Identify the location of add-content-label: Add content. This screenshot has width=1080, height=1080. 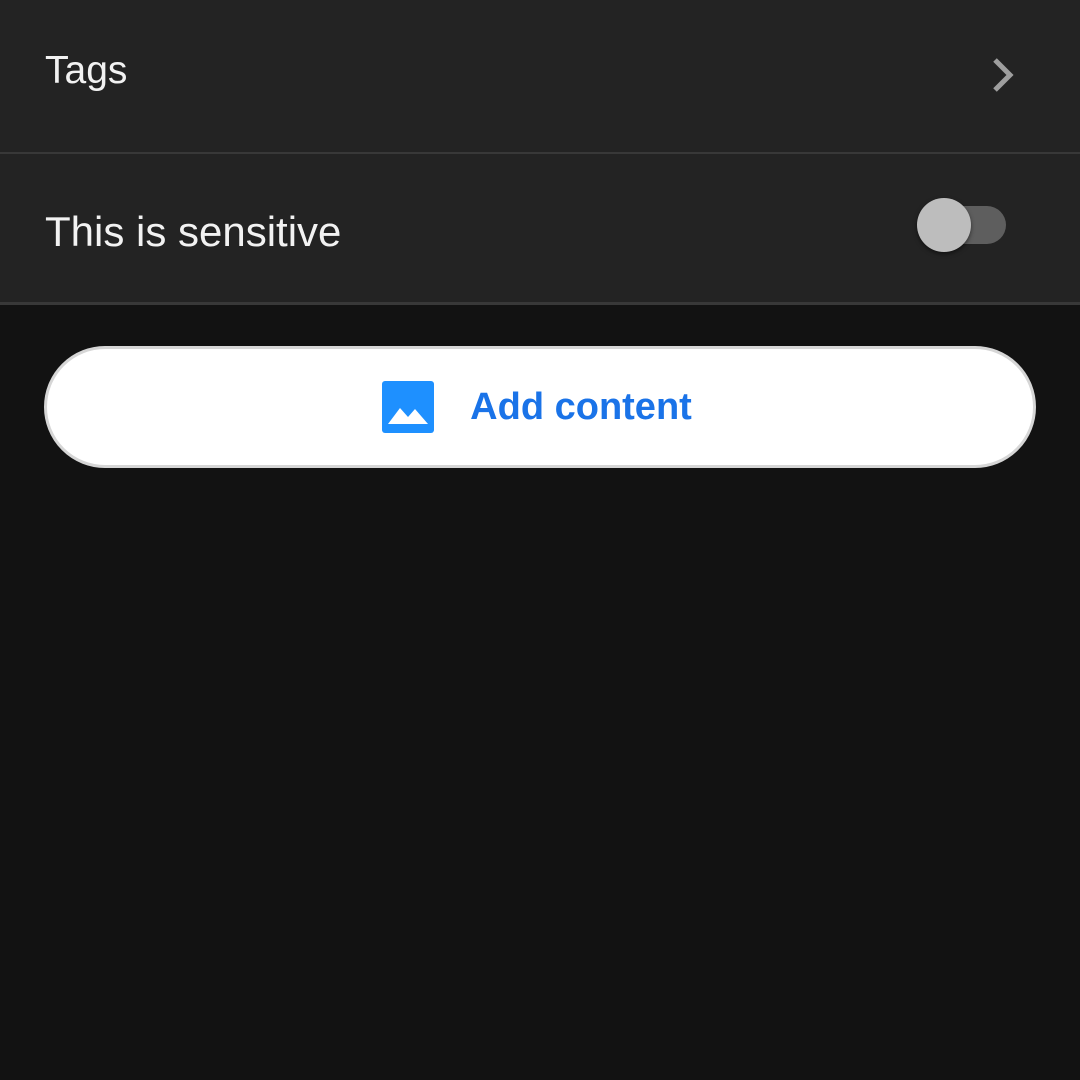
(581, 406).